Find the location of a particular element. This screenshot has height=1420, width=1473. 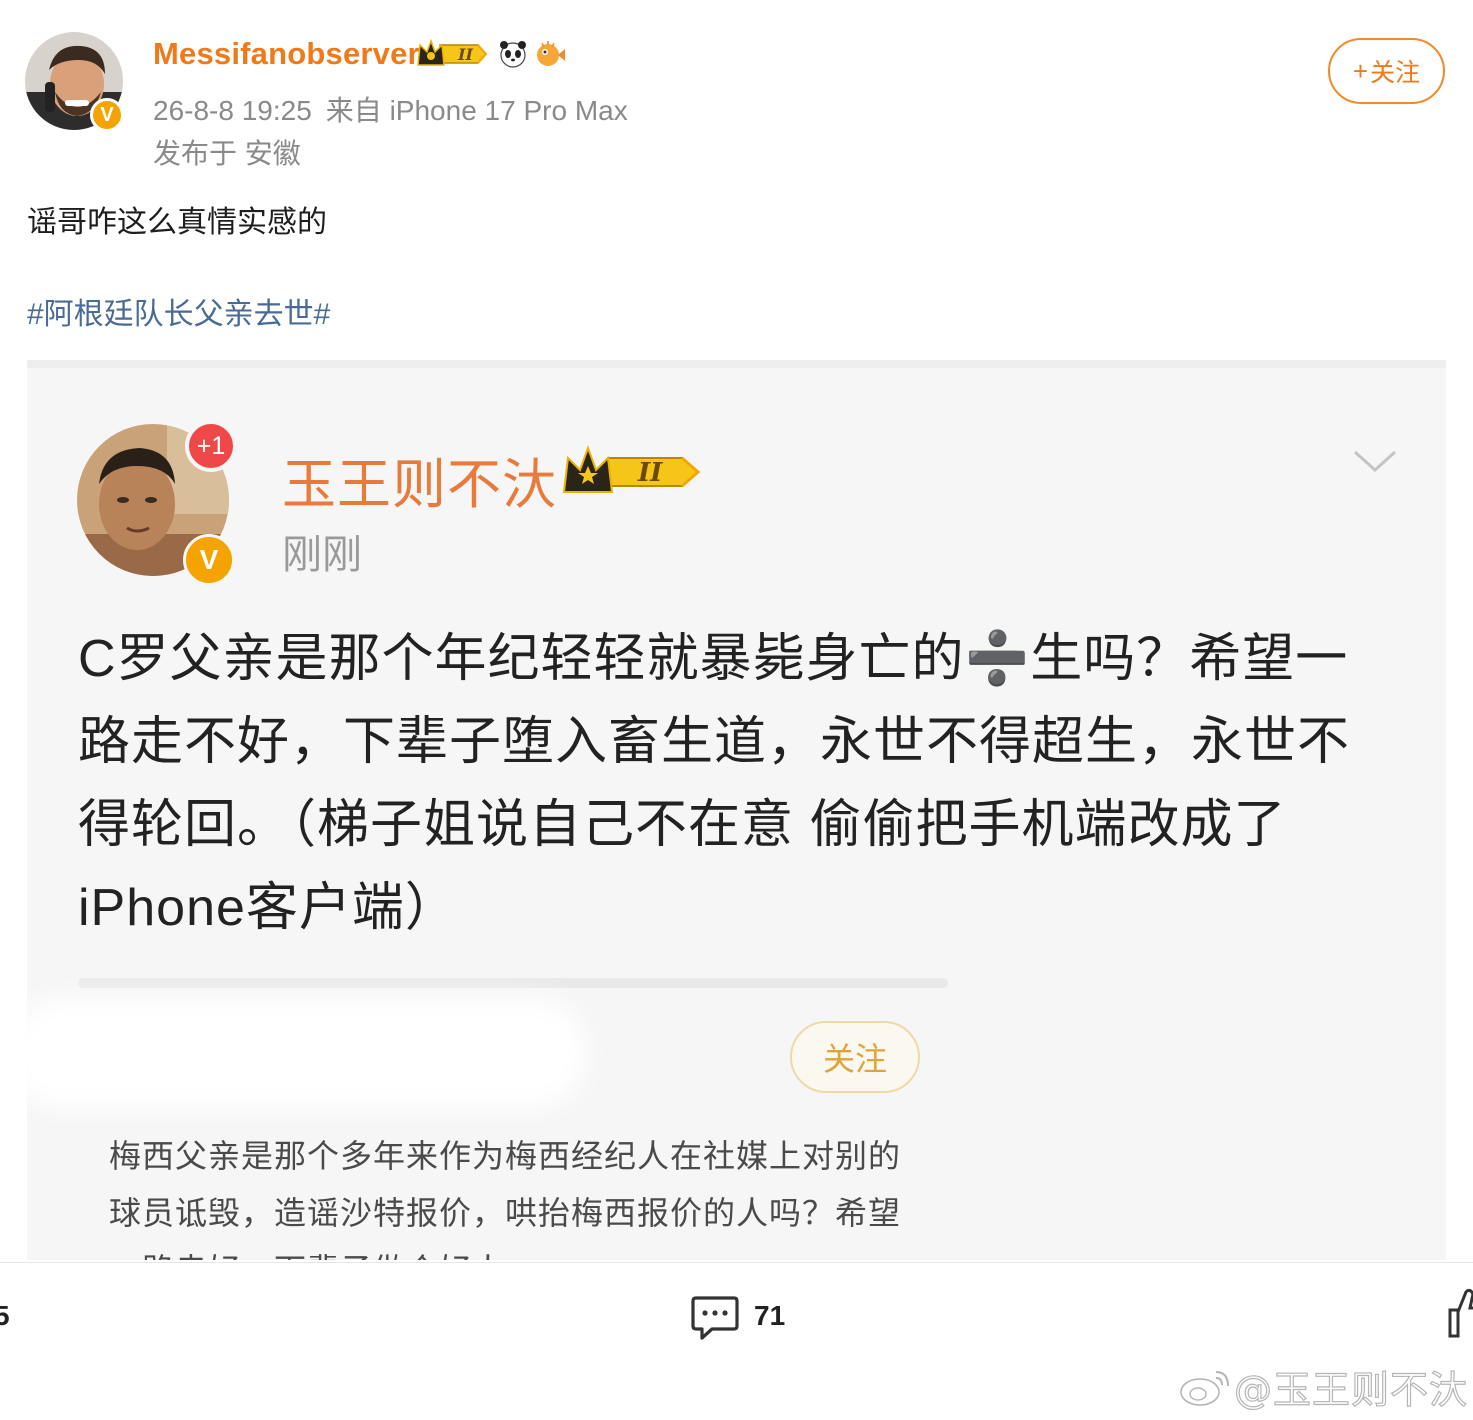

embedded-level-numeral: II is located at coordinates (650, 473).